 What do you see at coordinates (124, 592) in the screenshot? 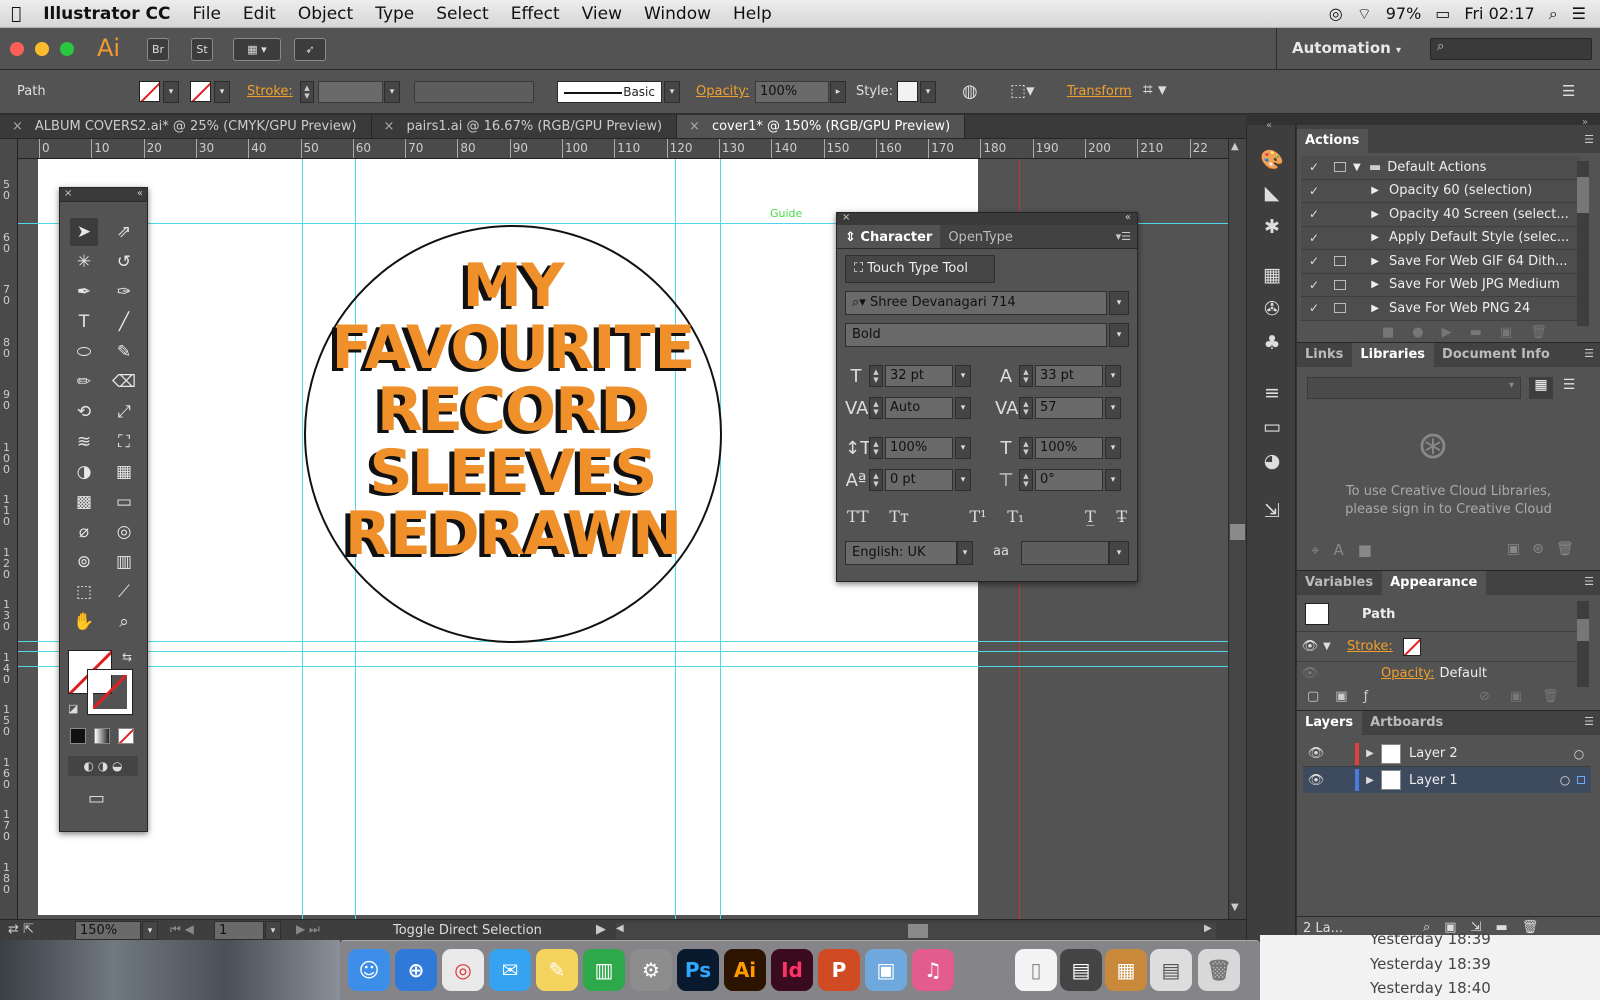
I see `slice-tool-icon: ⟋` at bounding box center [124, 592].